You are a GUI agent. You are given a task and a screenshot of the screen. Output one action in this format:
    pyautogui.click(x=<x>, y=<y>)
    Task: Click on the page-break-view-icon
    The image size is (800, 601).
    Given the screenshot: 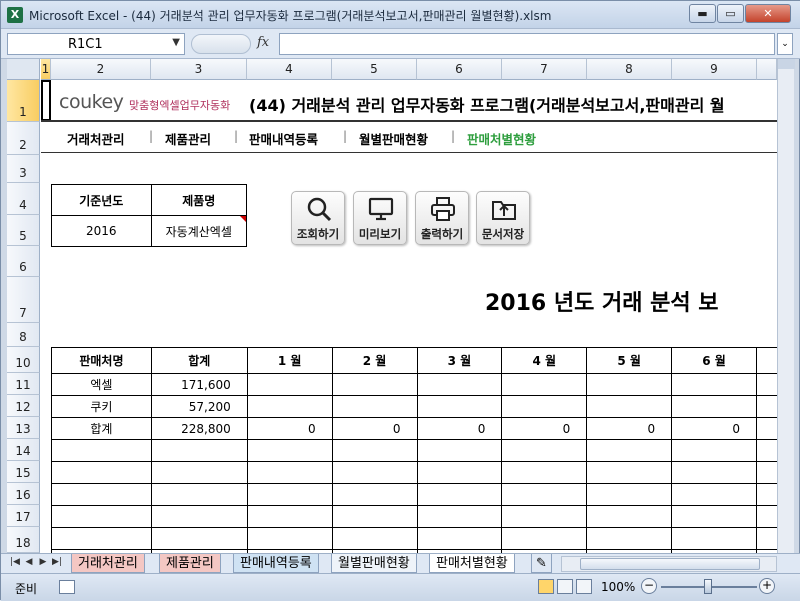 What is the action you would take?
    pyautogui.click(x=584, y=586)
    